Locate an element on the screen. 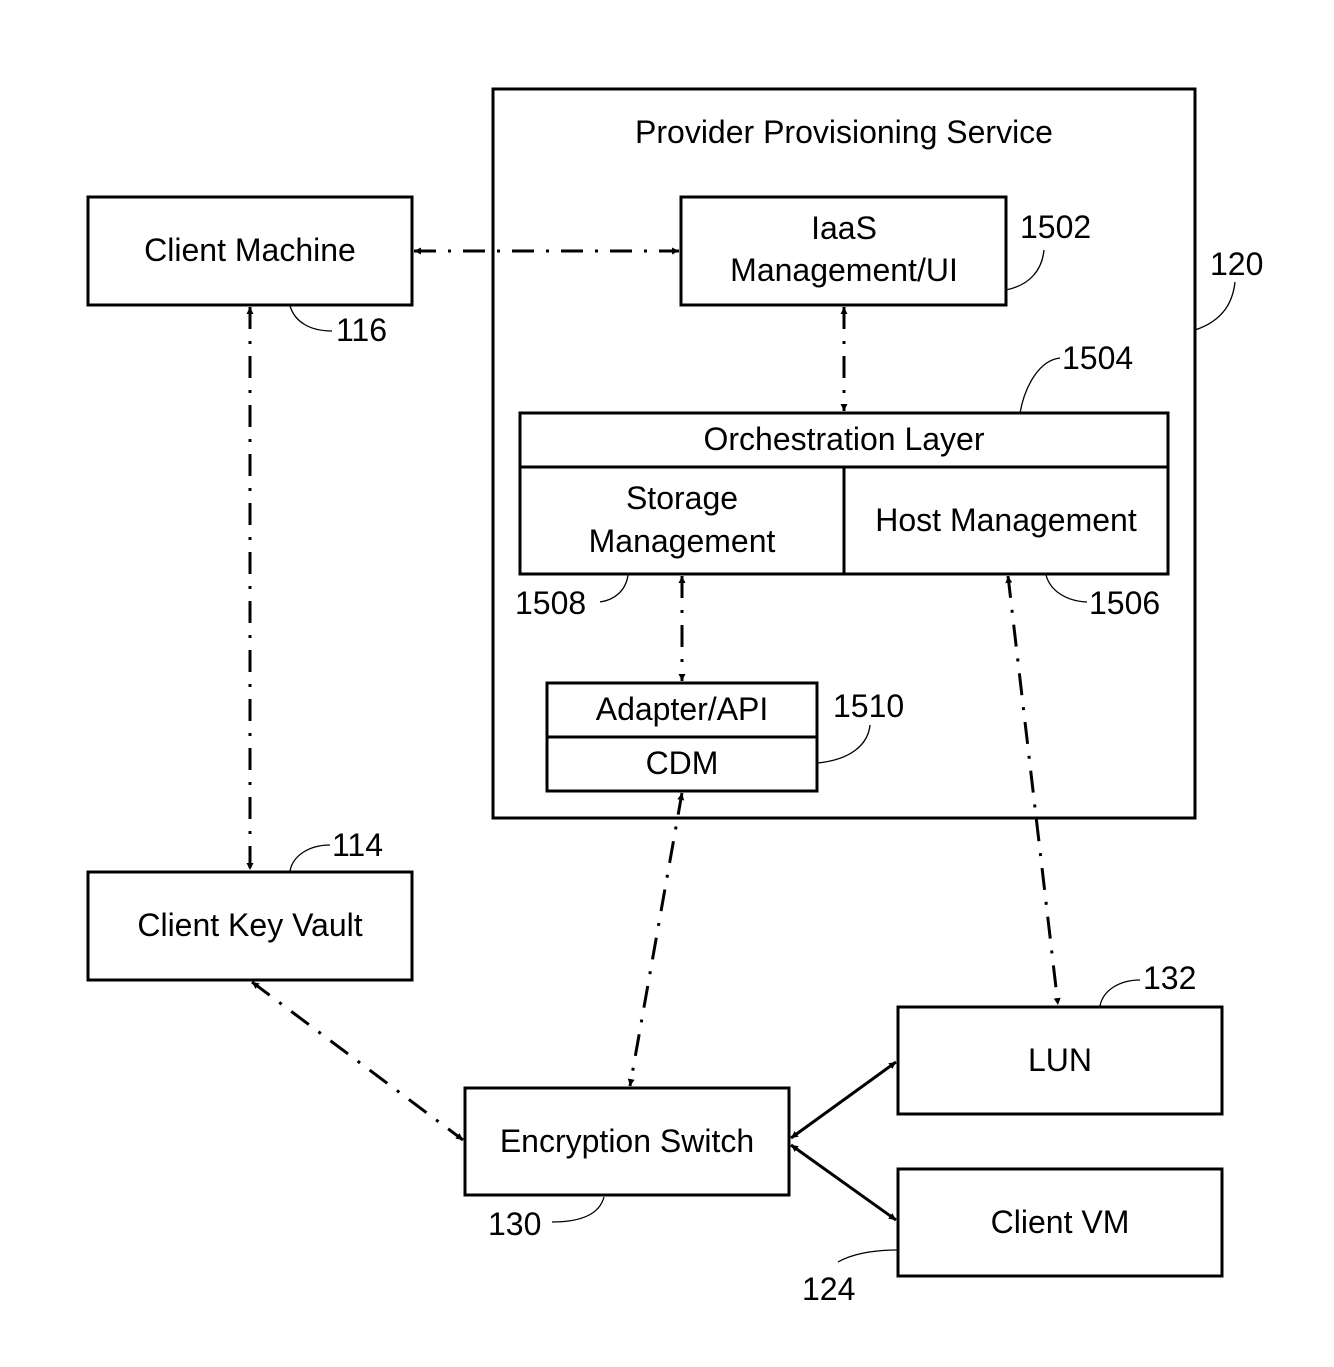  storage-management-line2: Management is located at coordinates (682, 541).